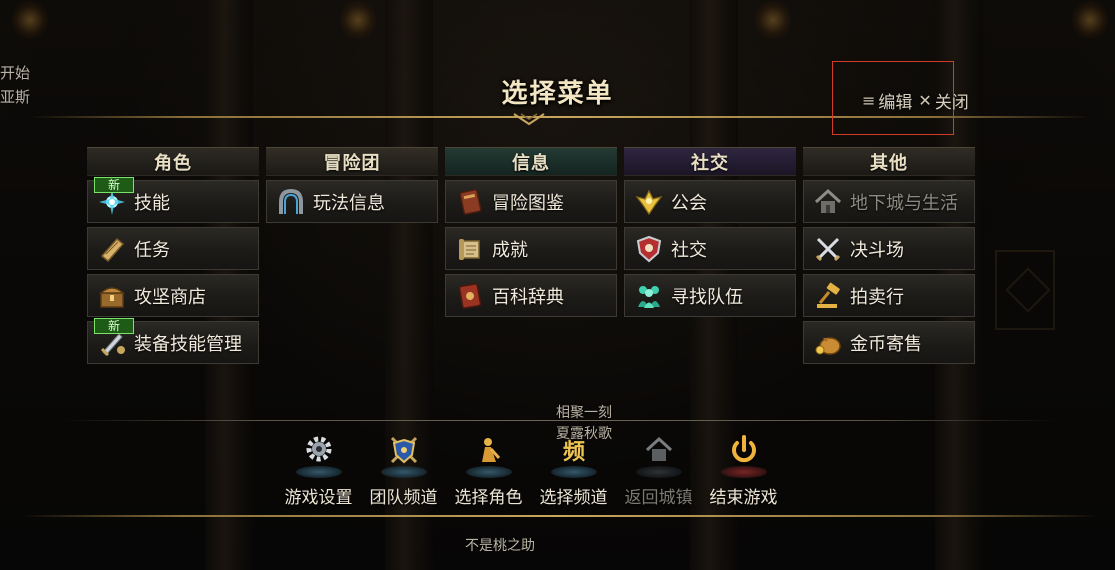 The height and width of the screenshot is (570, 1115). I want to click on column-header-other: 其他, so click(889, 161).